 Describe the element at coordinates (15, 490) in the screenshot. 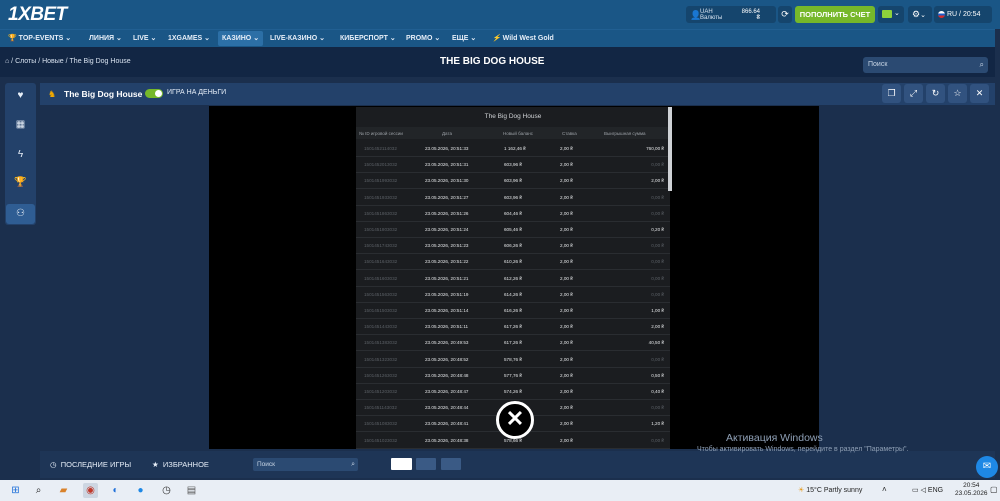

I see `windows-start-icon: ⊞` at that location.